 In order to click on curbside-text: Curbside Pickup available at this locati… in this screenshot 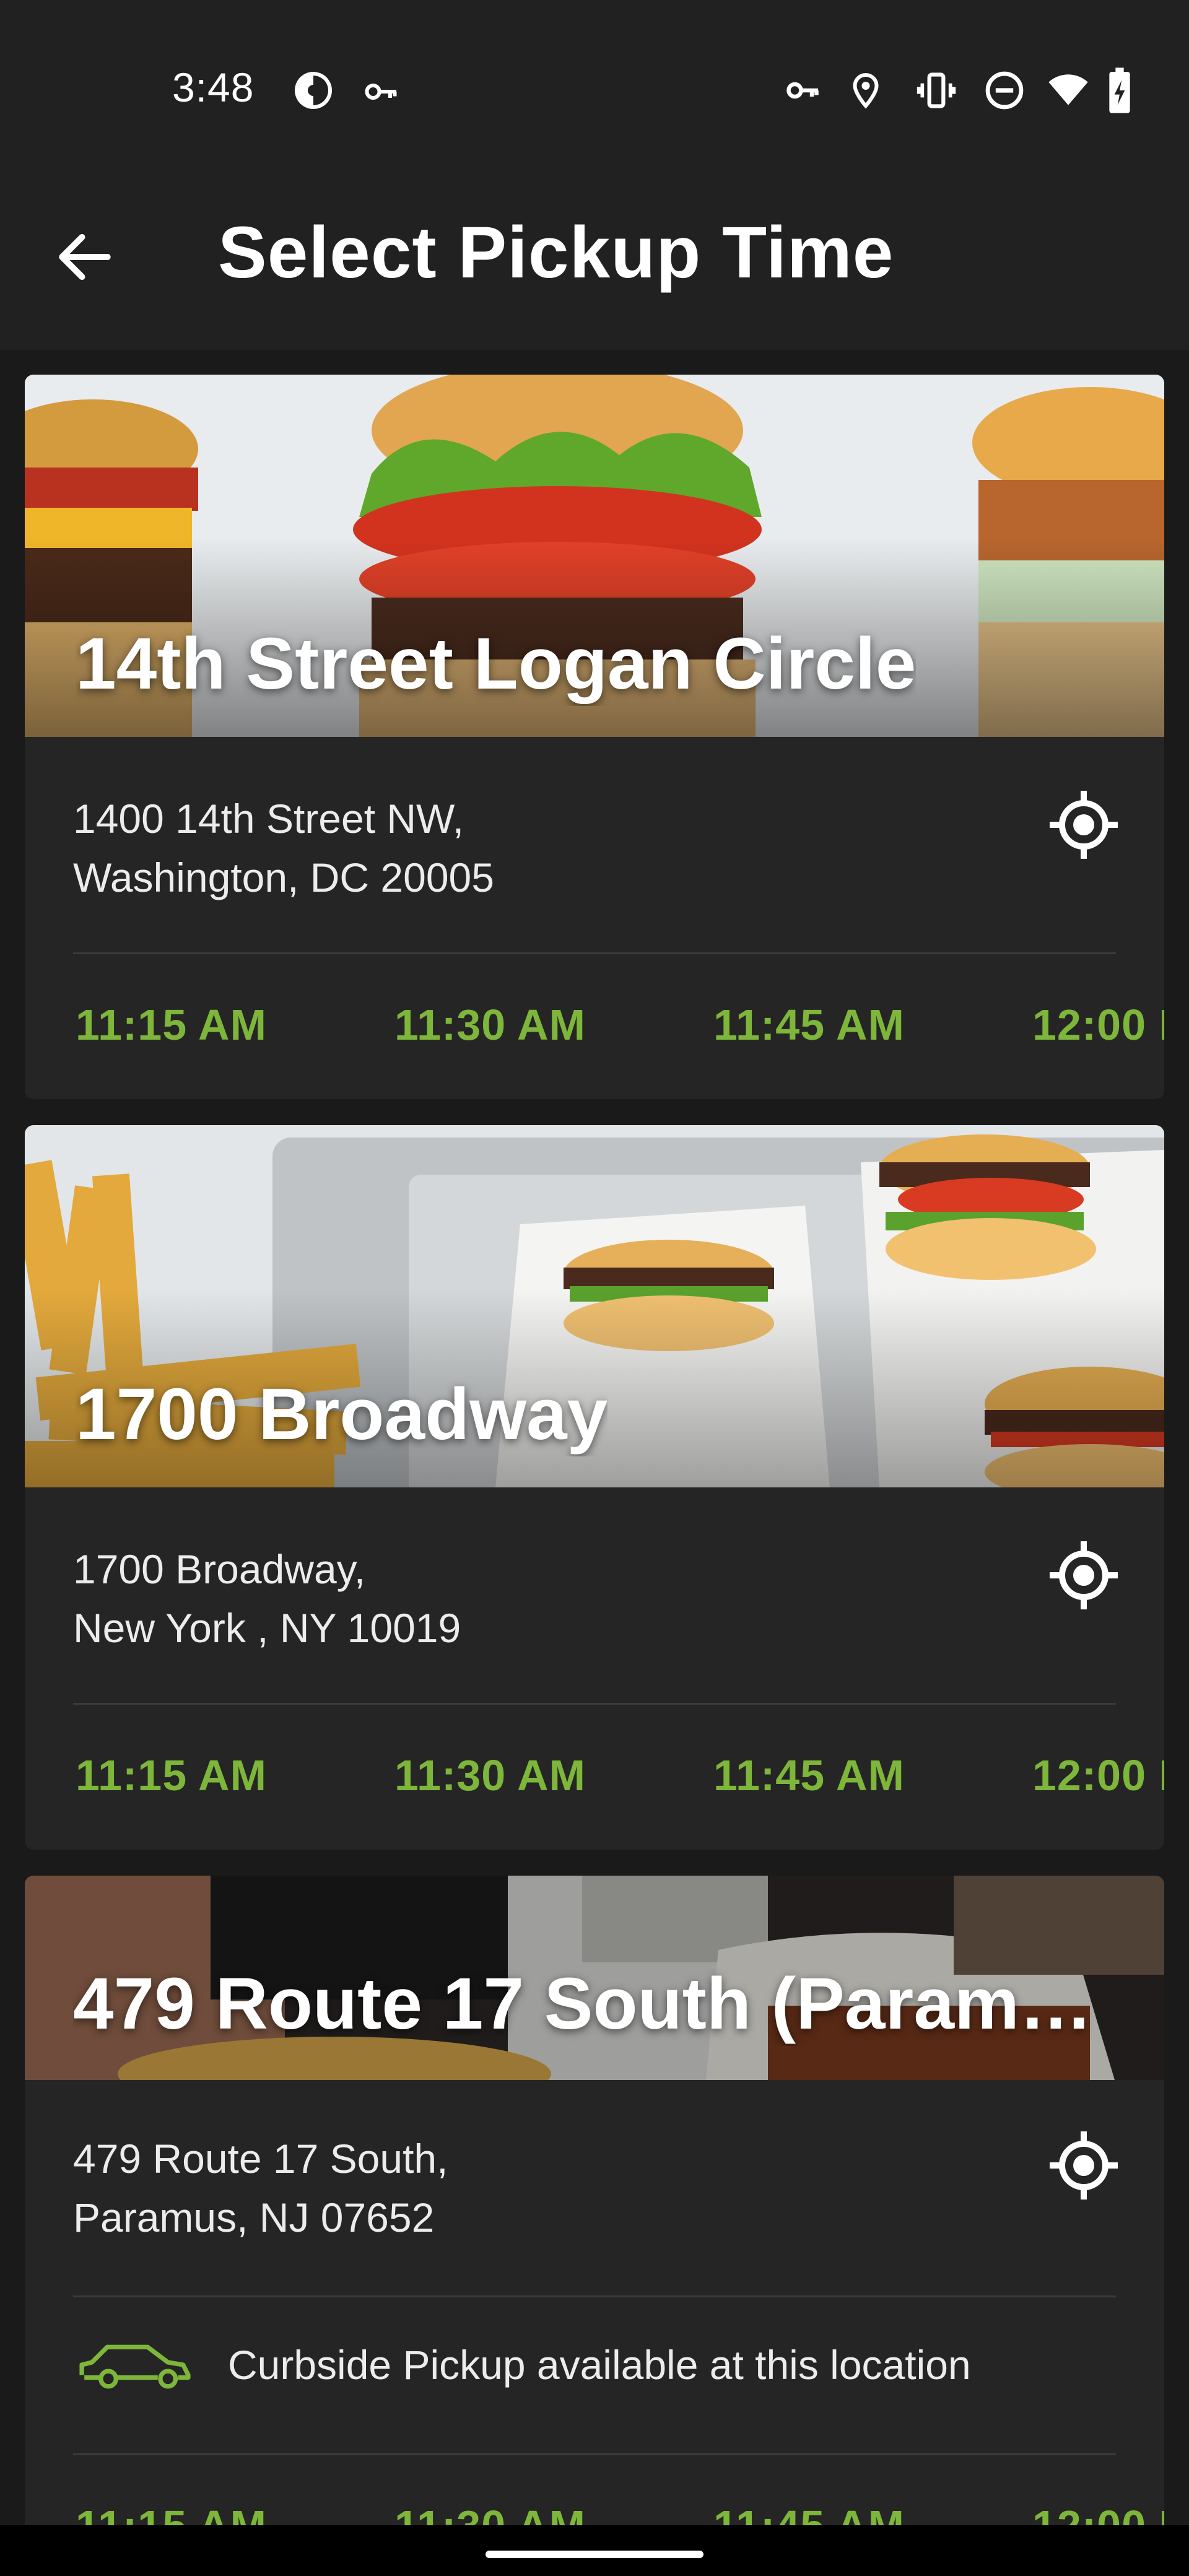, I will do `click(599, 2365)`.